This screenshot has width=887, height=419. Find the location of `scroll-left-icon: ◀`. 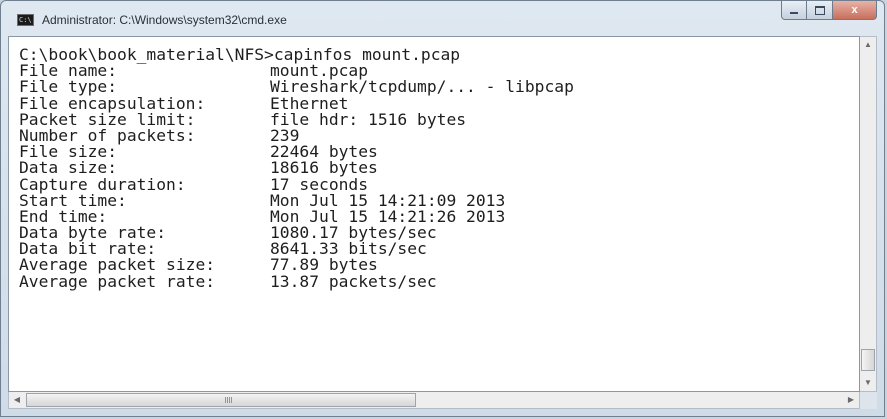

scroll-left-icon: ◀ is located at coordinates (17, 400).